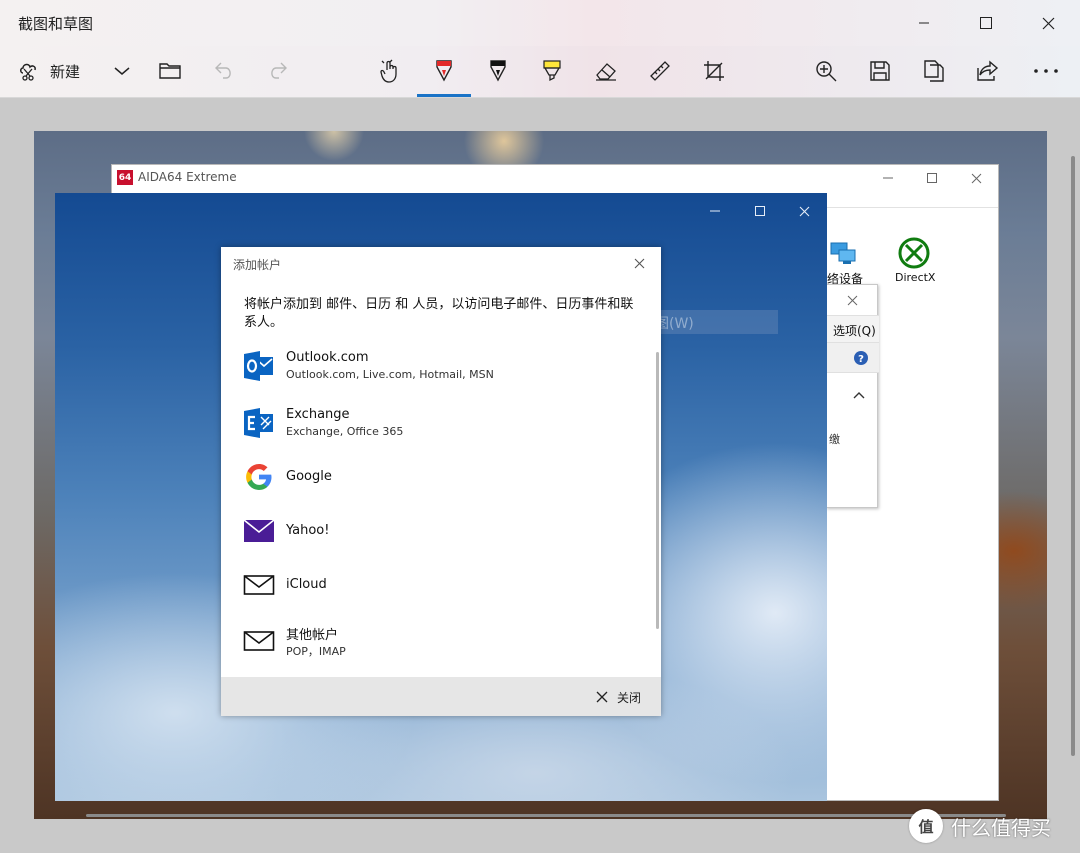 The image size is (1080, 853). I want to click on selected-tool-indicator, so click(444, 95).